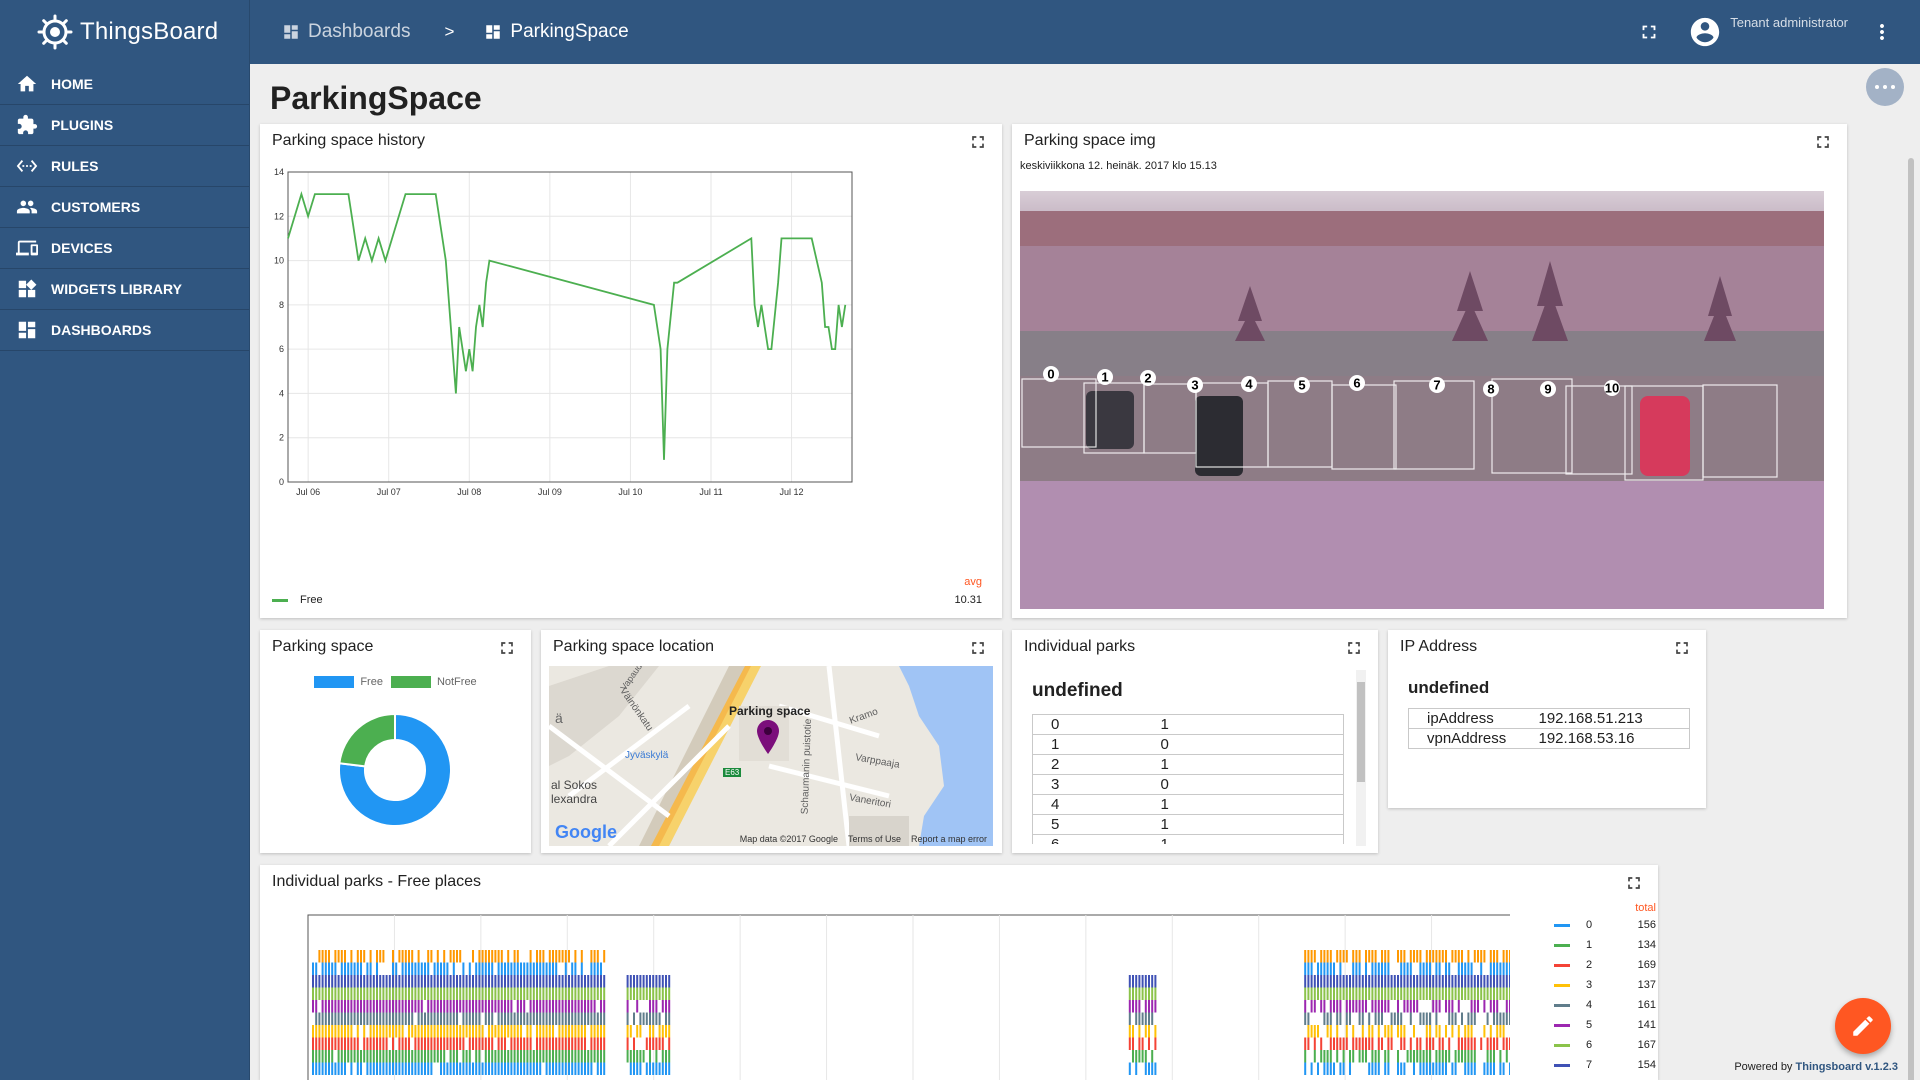 The height and width of the screenshot is (1080, 1920). What do you see at coordinates (124, 84) in the screenshot?
I see `sidebar-item-home: HOME` at bounding box center [124, 84].